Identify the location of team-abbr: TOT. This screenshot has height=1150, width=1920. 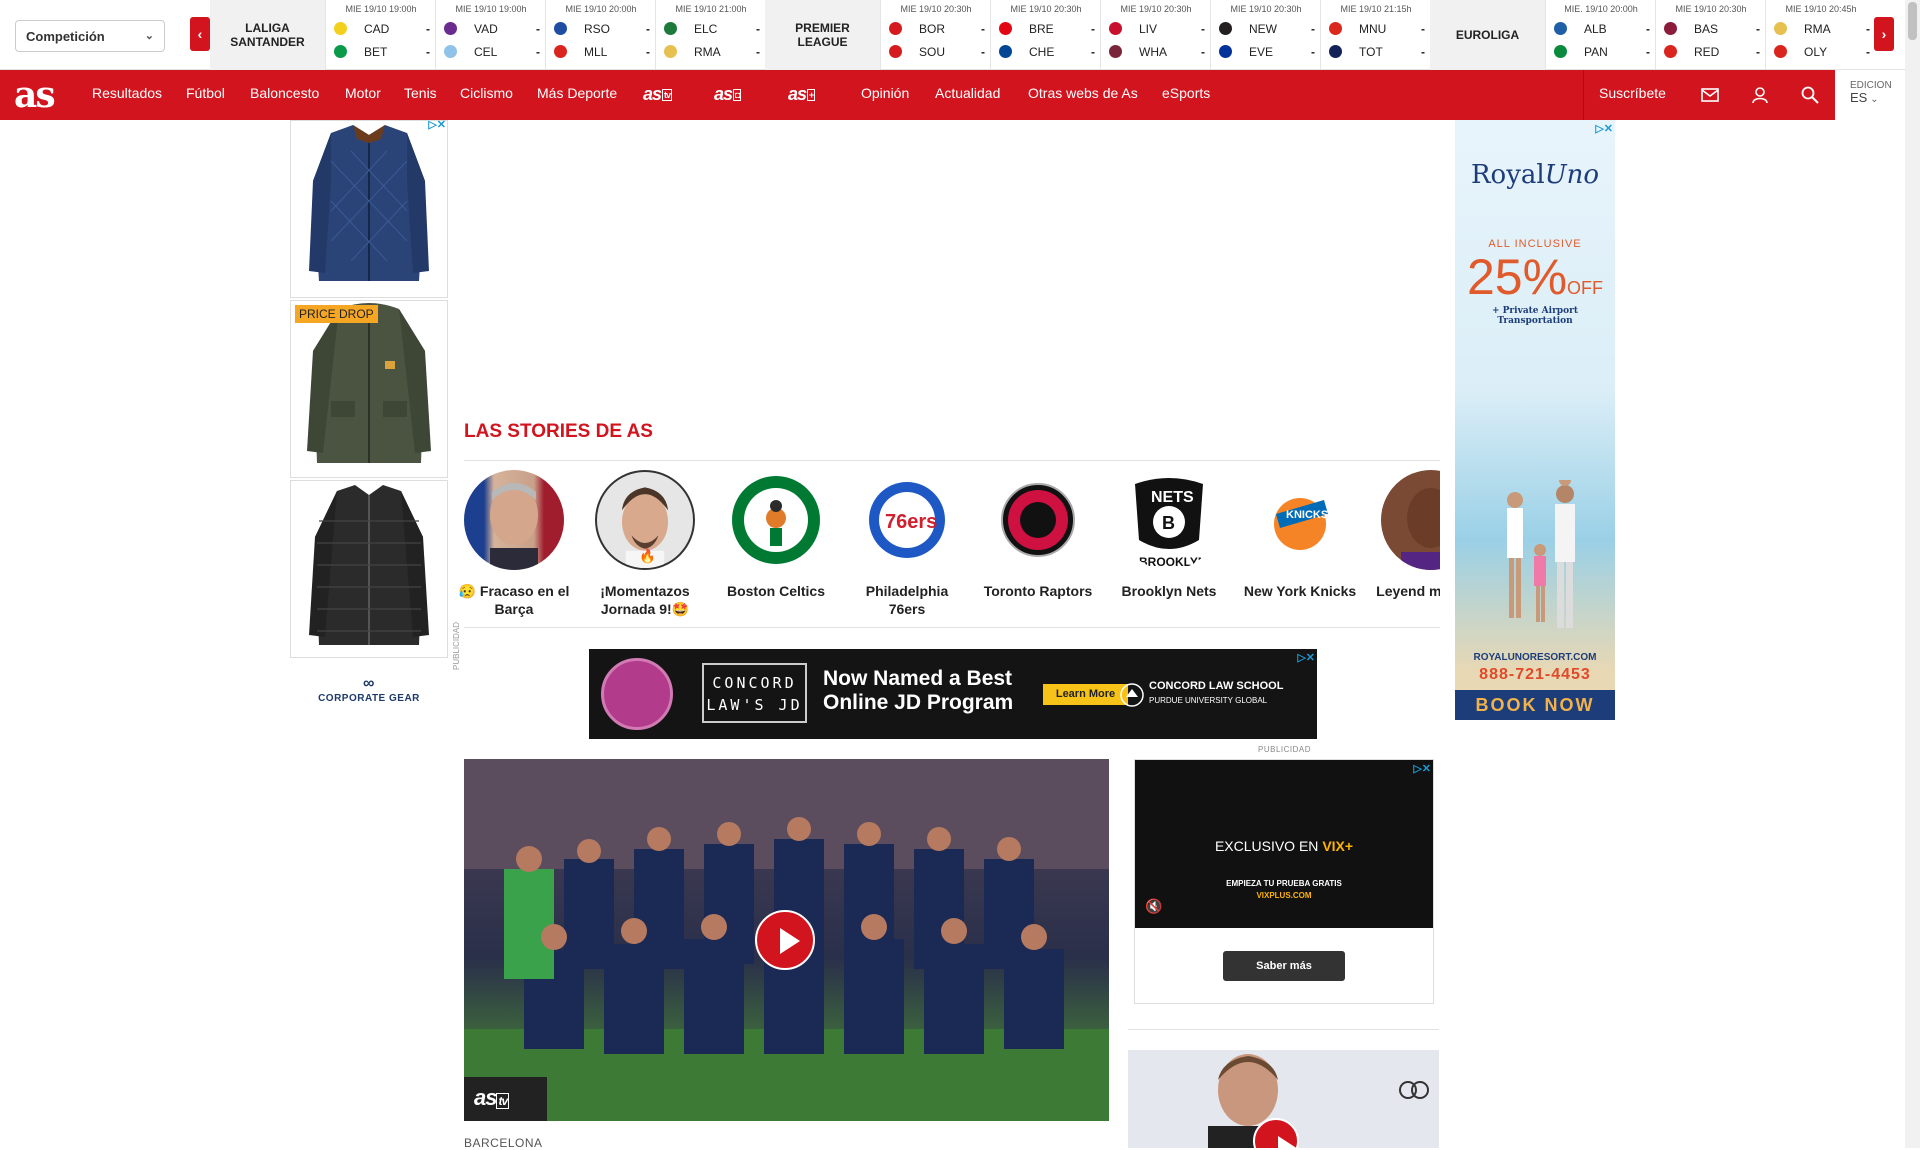
(1371, 52).